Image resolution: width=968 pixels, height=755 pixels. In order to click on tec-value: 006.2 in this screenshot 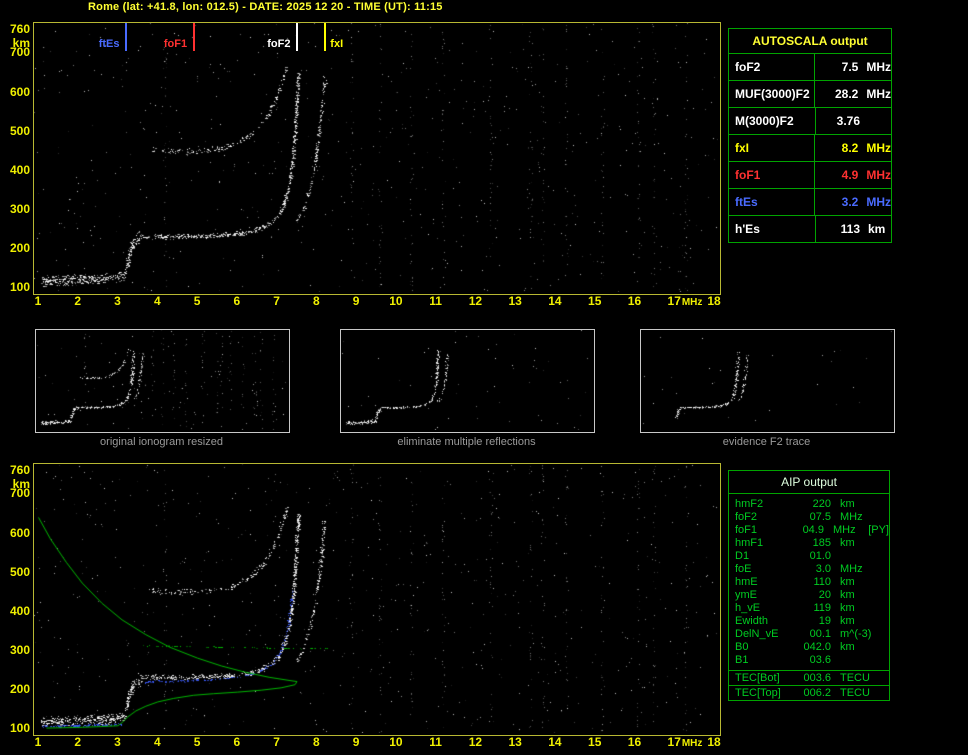, I will do `click(817, 692)`.